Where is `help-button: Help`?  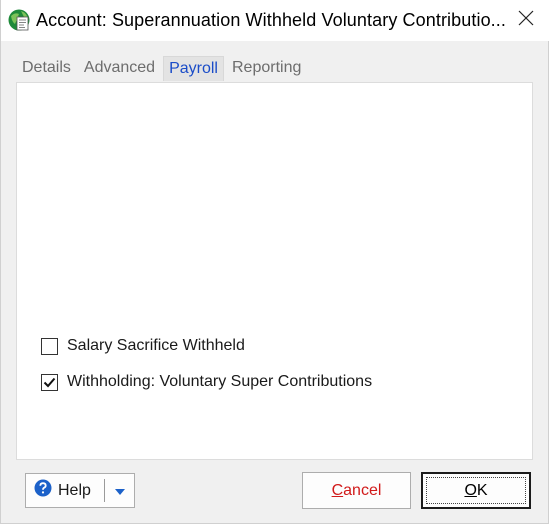
help-button: Help is located at coordinates (65, 490).